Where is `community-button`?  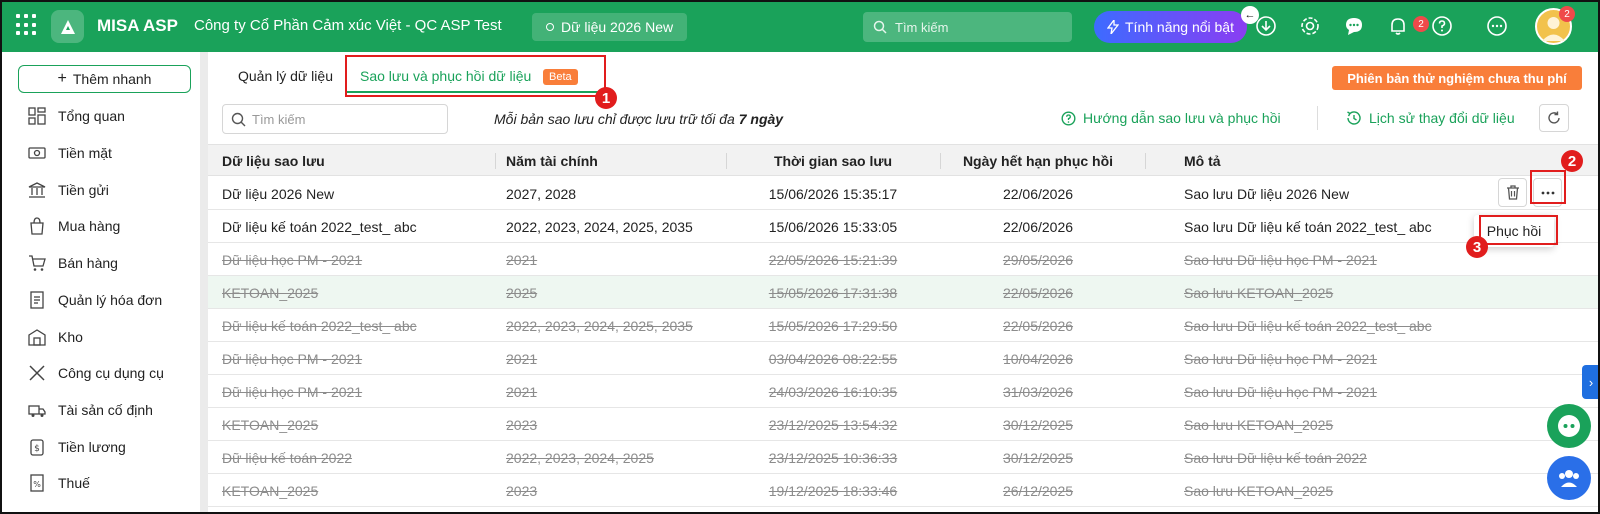 community-button is located at coordinates (1569, 478).